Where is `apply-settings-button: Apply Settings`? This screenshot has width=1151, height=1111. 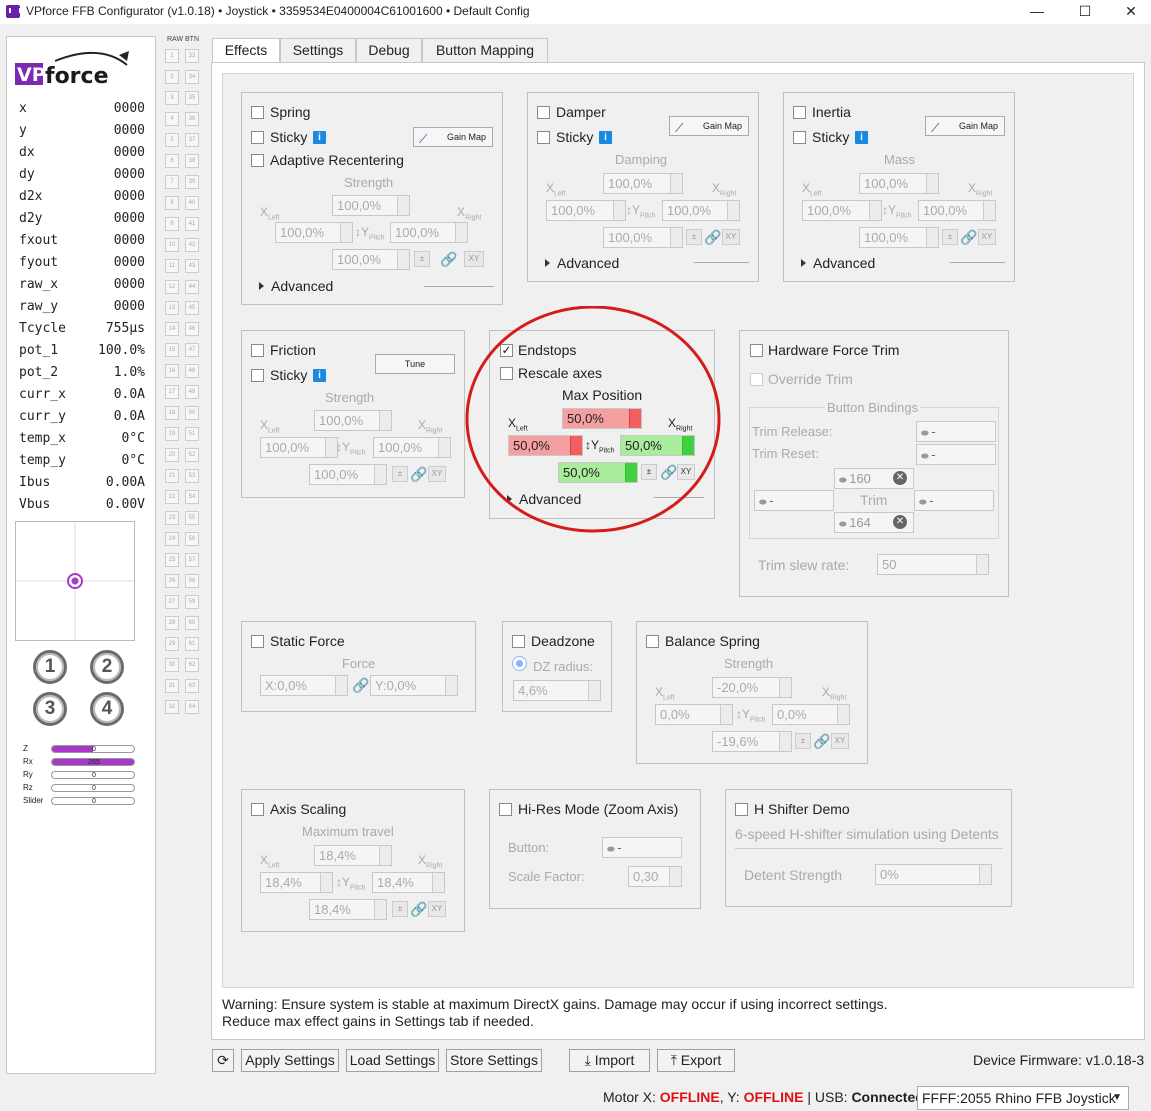
apply-settings-button: Apply Settings is located at coordinates (290, 1060).